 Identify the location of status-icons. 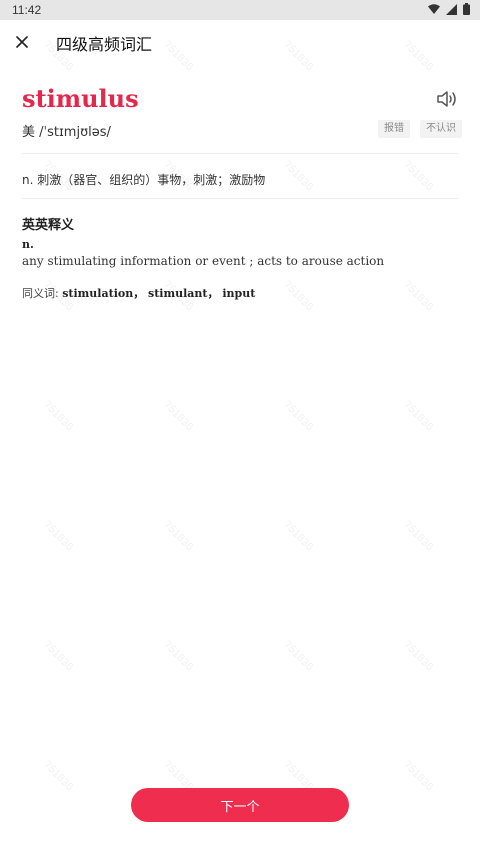
(449, 9).